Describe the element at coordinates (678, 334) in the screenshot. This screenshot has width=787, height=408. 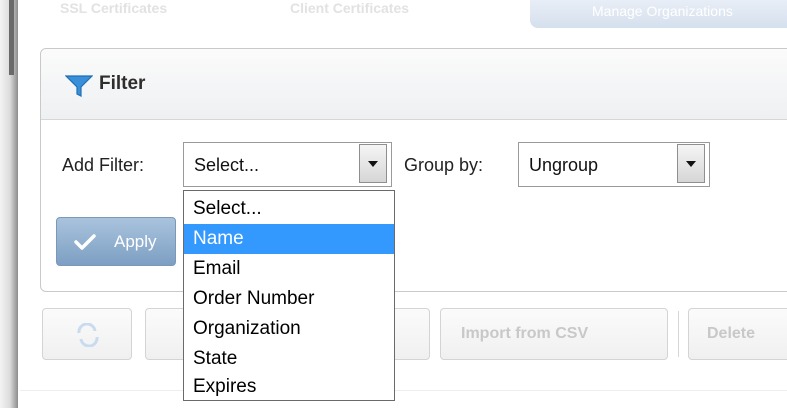
I see `toolbar-separator` at that location.